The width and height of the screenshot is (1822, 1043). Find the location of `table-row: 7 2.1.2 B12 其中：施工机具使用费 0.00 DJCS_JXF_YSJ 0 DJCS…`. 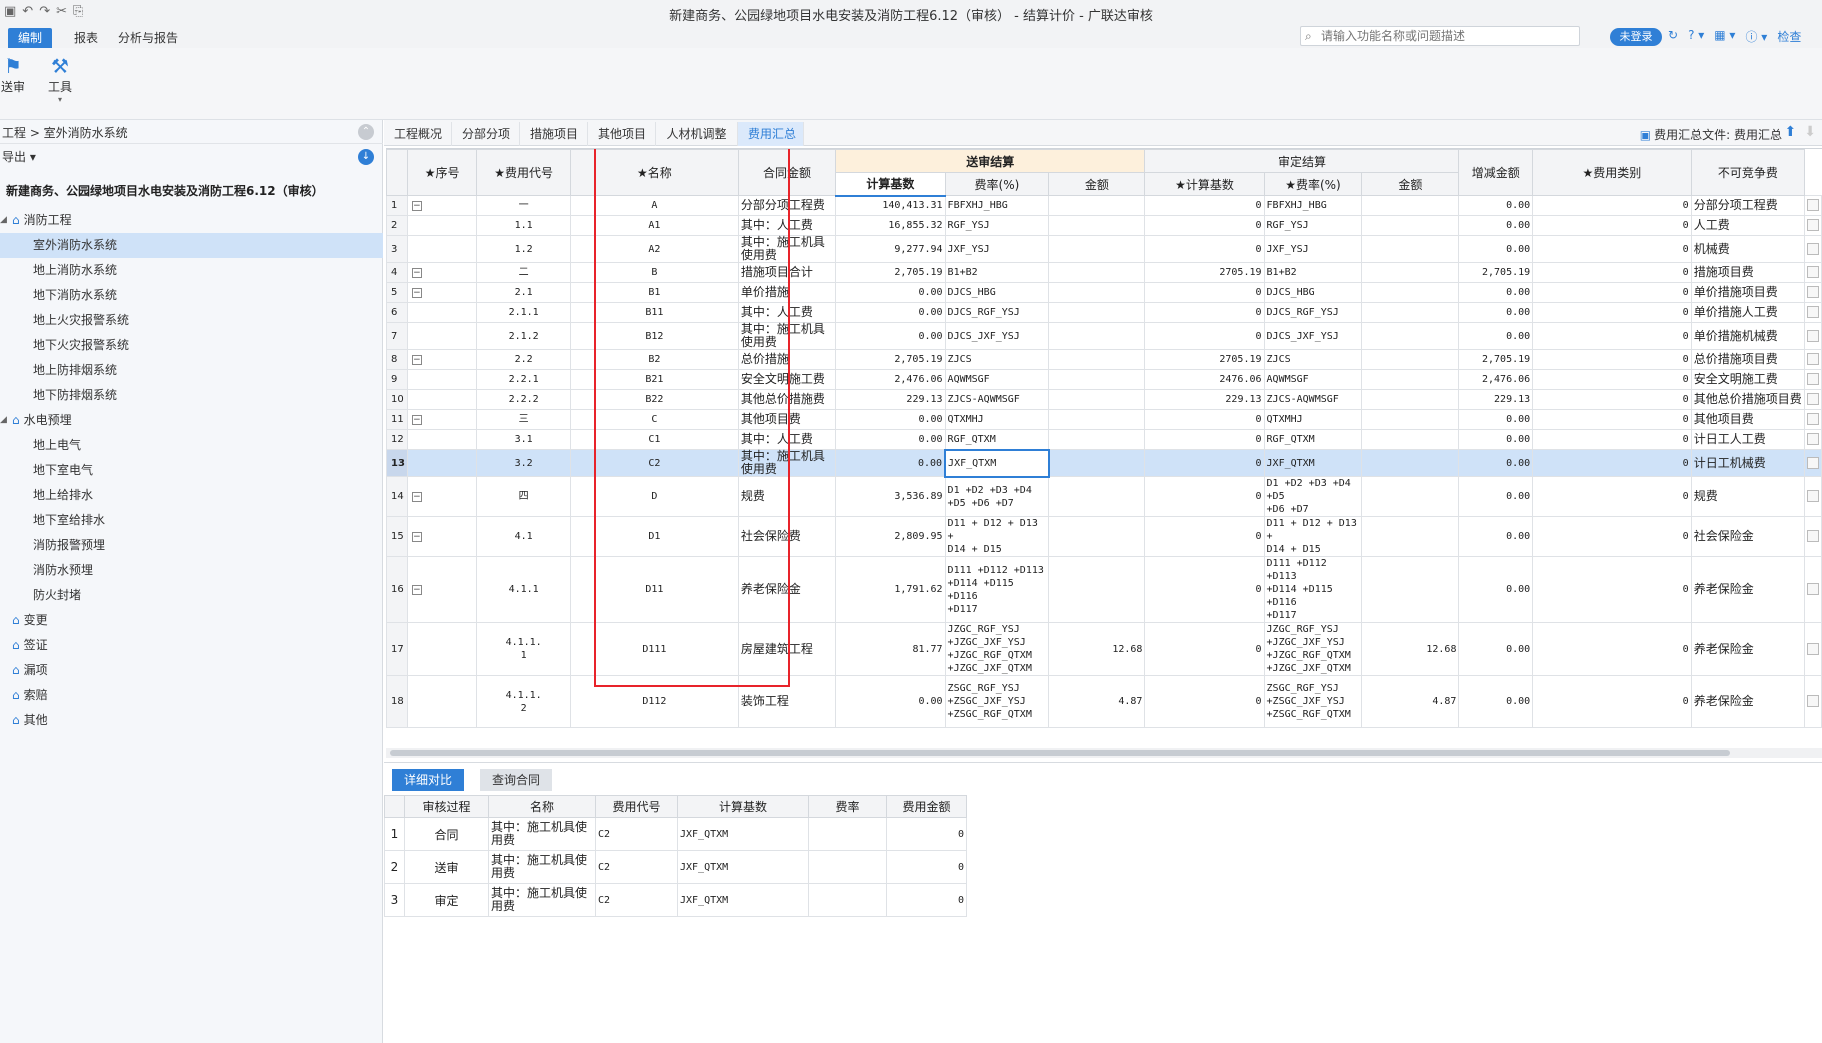

table-row: 7 2.1.2 B12 其中：施工机具使用费 0.00 DJCS_JXF_YSJ 0 DJCS… is located at coordinates (1104, 336).